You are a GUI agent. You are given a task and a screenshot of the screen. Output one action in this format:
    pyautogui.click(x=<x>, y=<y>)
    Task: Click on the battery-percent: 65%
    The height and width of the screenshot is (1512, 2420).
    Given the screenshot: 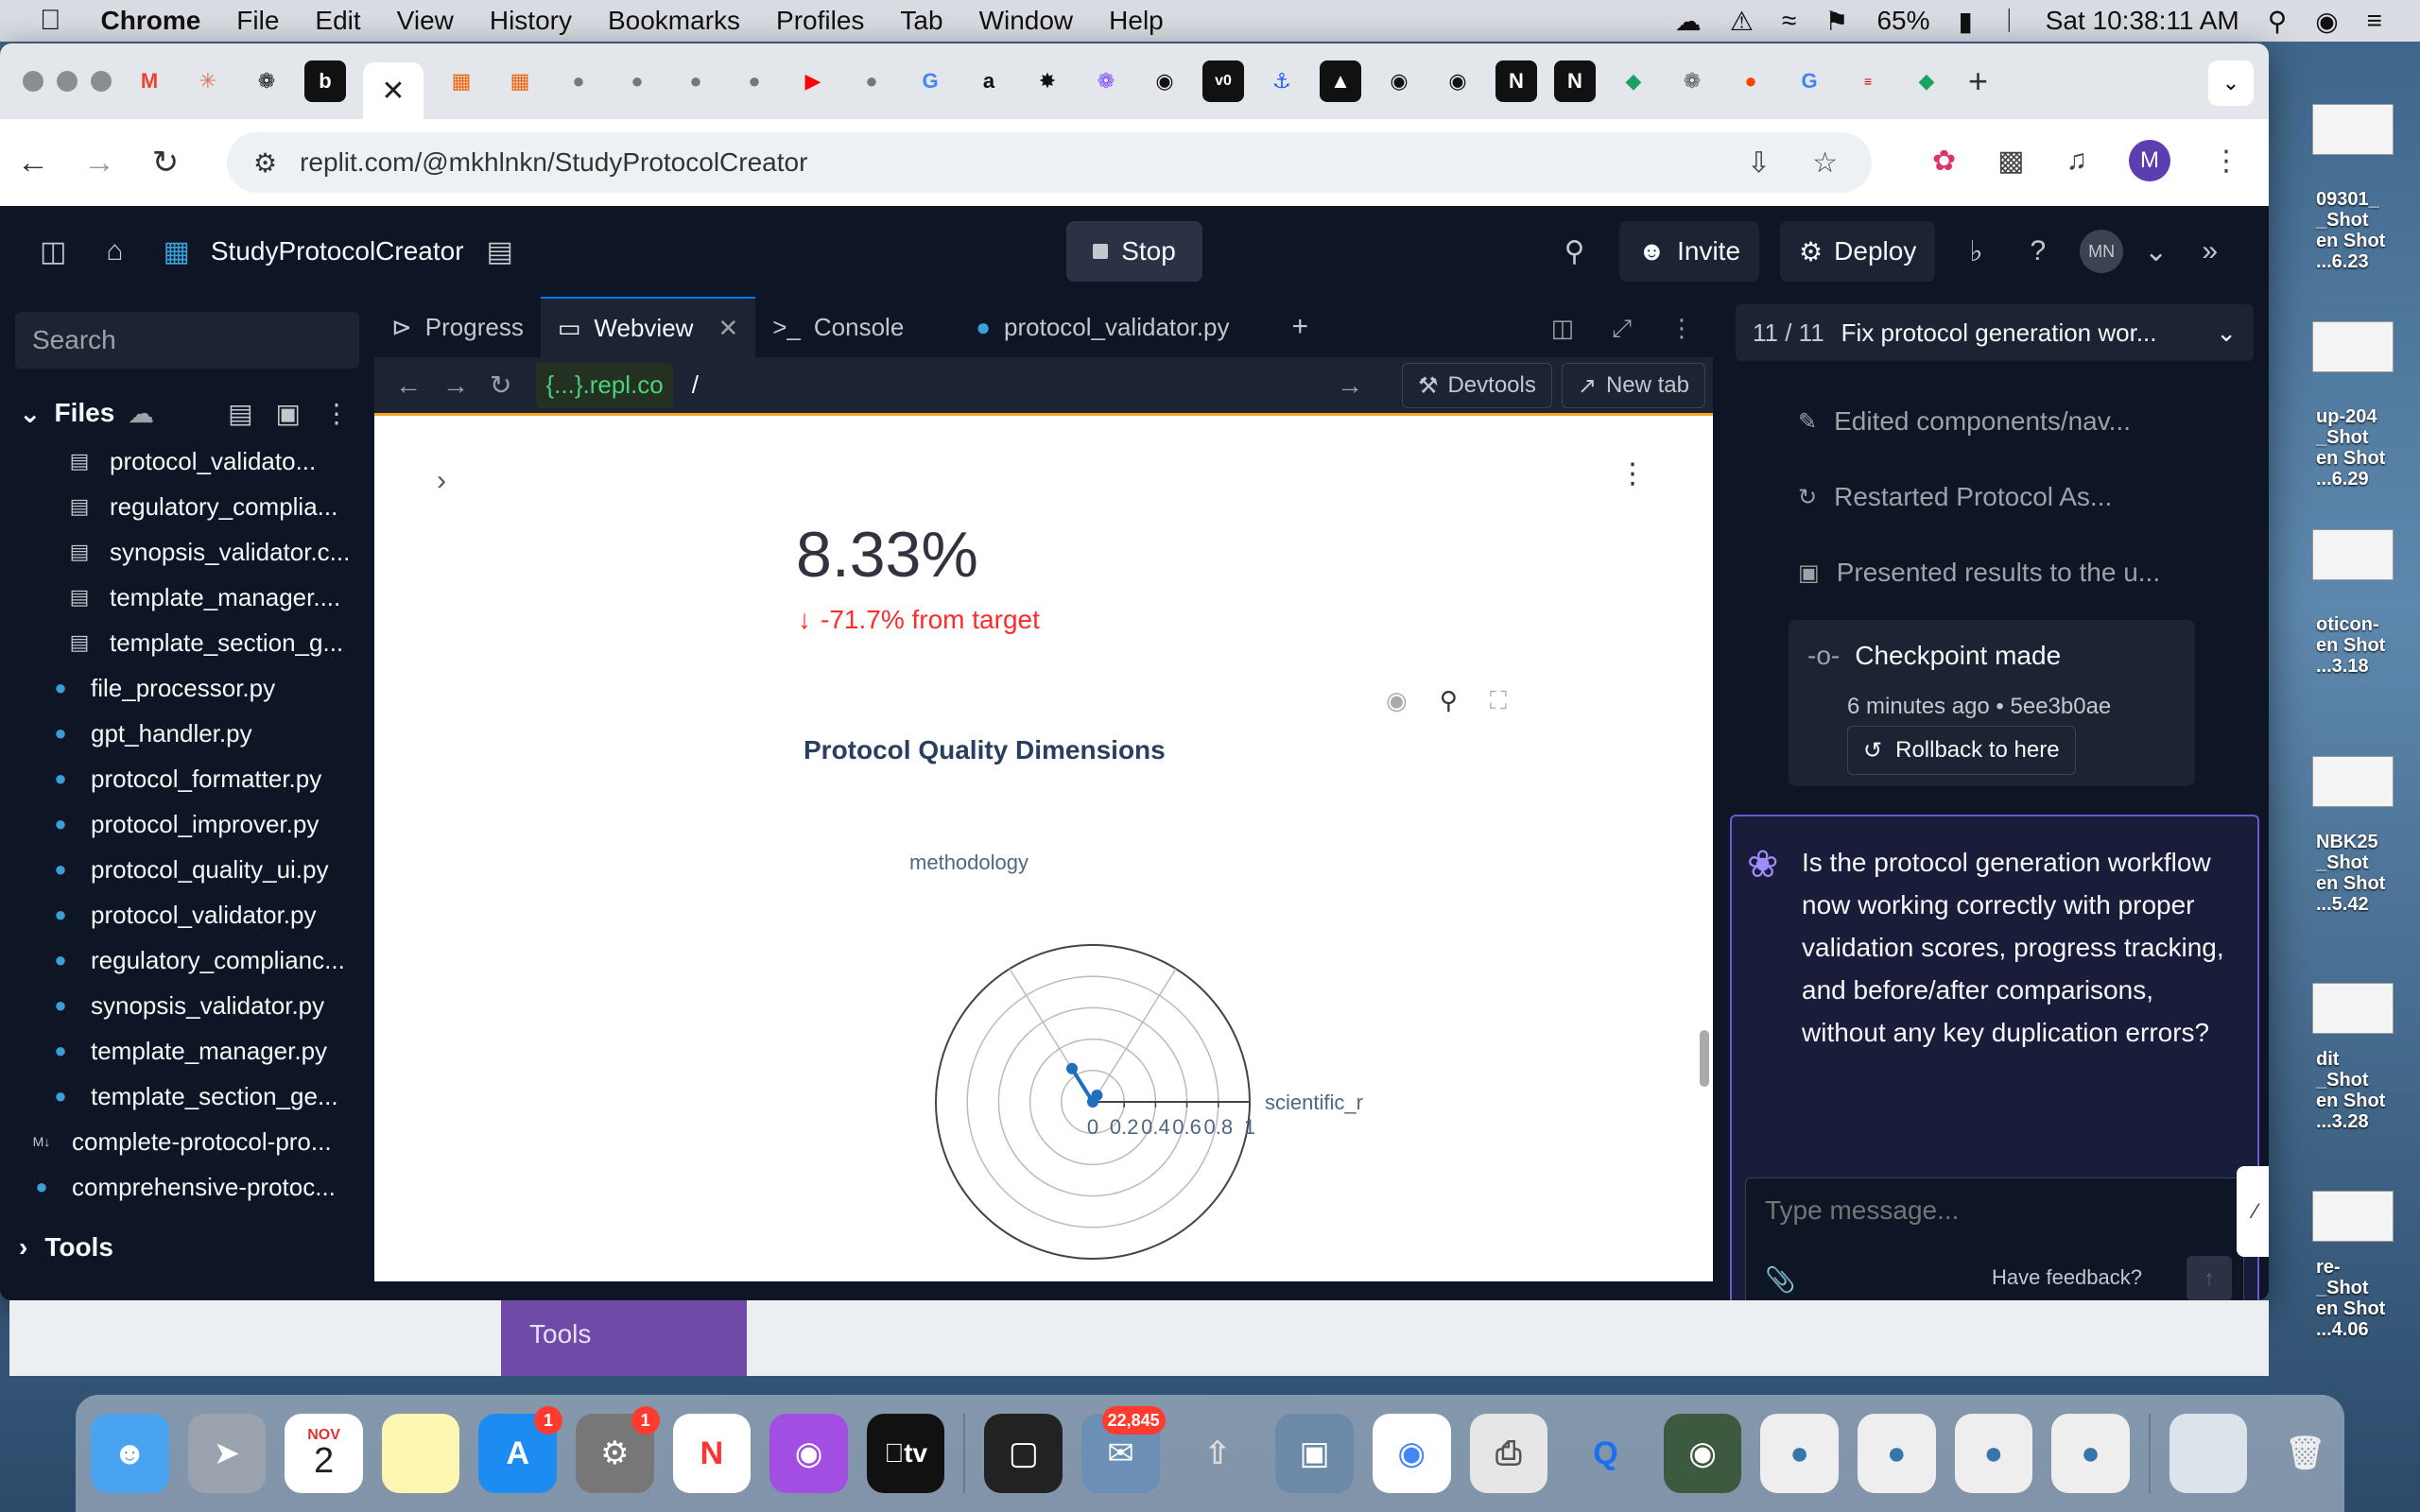 What is the action you would take?
    pyautogui.click(x=1902, y=21)
    